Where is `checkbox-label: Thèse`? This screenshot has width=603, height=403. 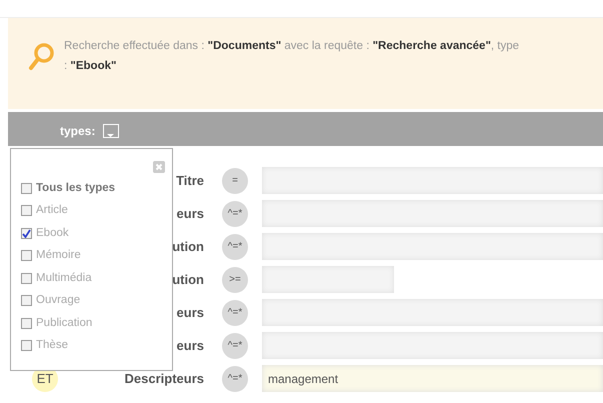 checkbox-label: Thèse is located at coordinates (52, 346).